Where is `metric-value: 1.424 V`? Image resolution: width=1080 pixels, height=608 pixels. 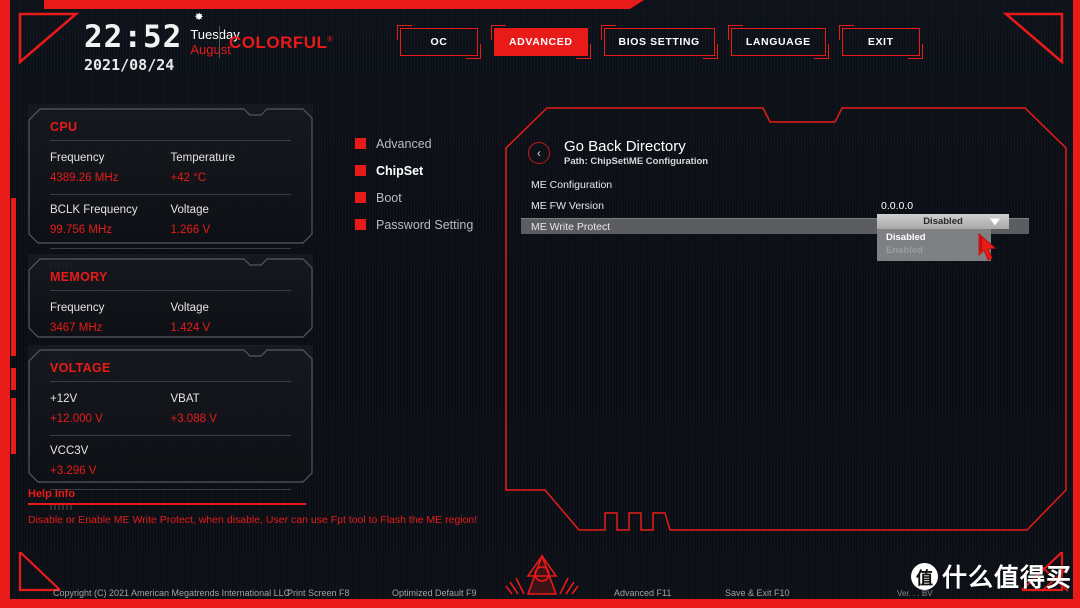 metric-value: 1.424 V is located at coordinates (190, 327).